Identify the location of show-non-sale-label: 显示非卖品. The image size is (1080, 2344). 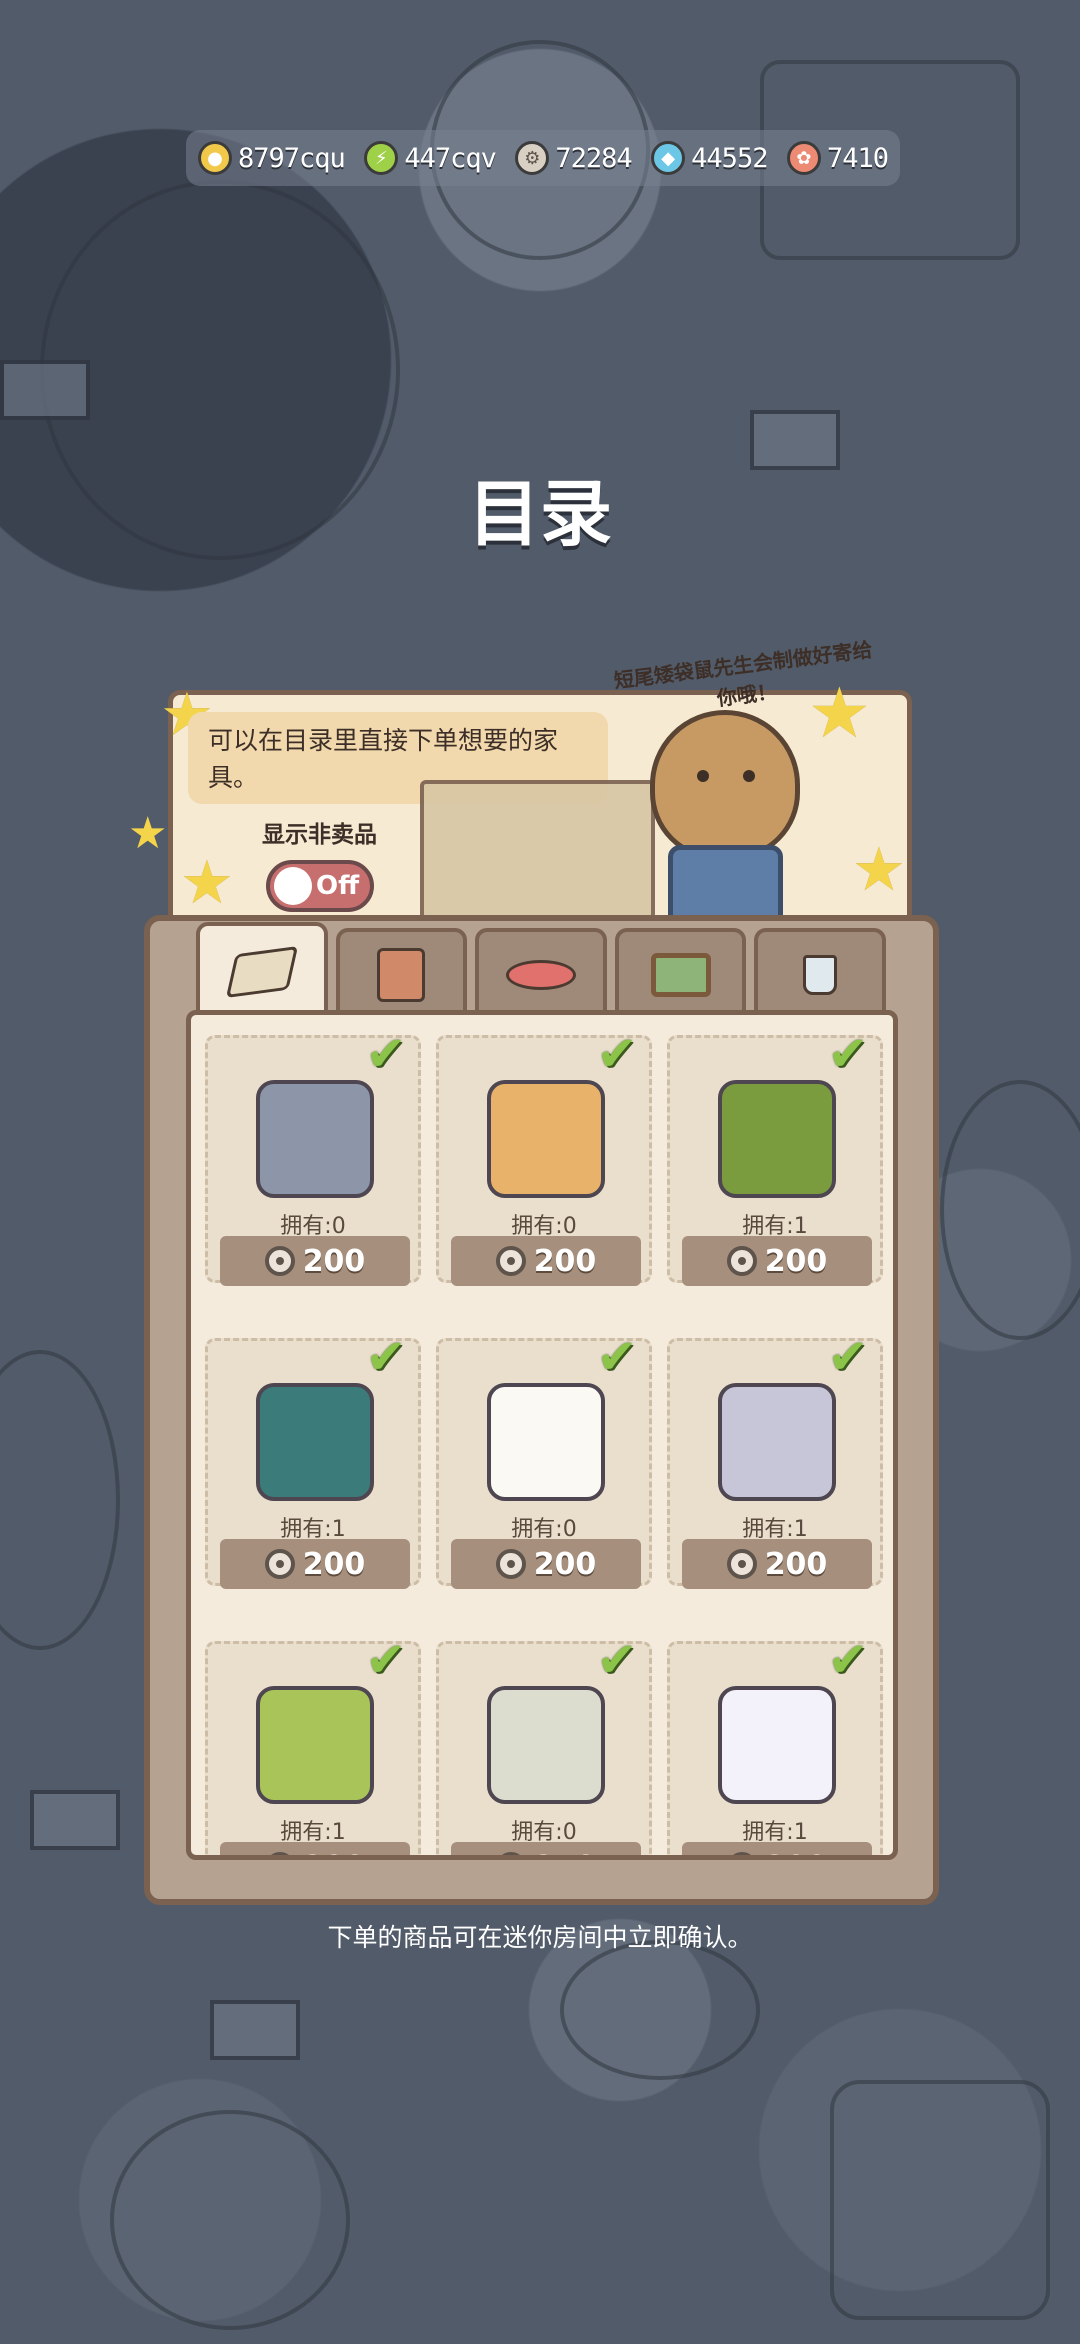
(319, 835).